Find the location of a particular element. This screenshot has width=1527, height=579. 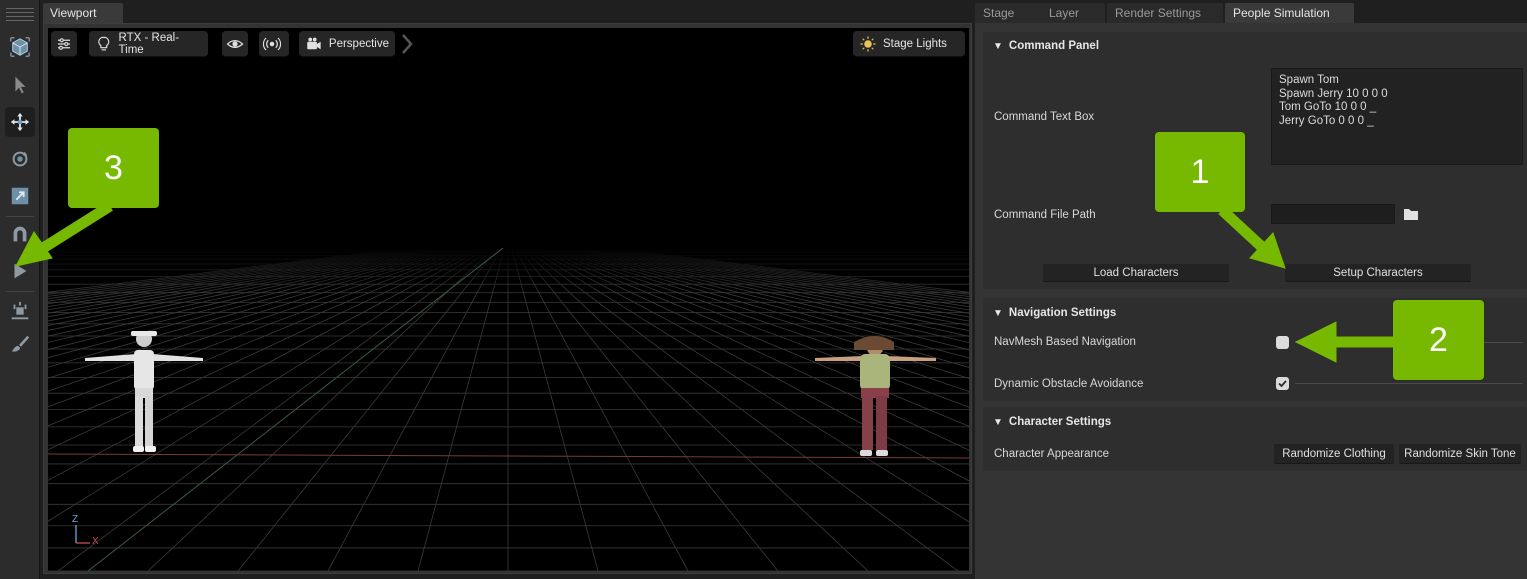

renderer-label: RTX - Real-Time is located at coordinates (149, 43).